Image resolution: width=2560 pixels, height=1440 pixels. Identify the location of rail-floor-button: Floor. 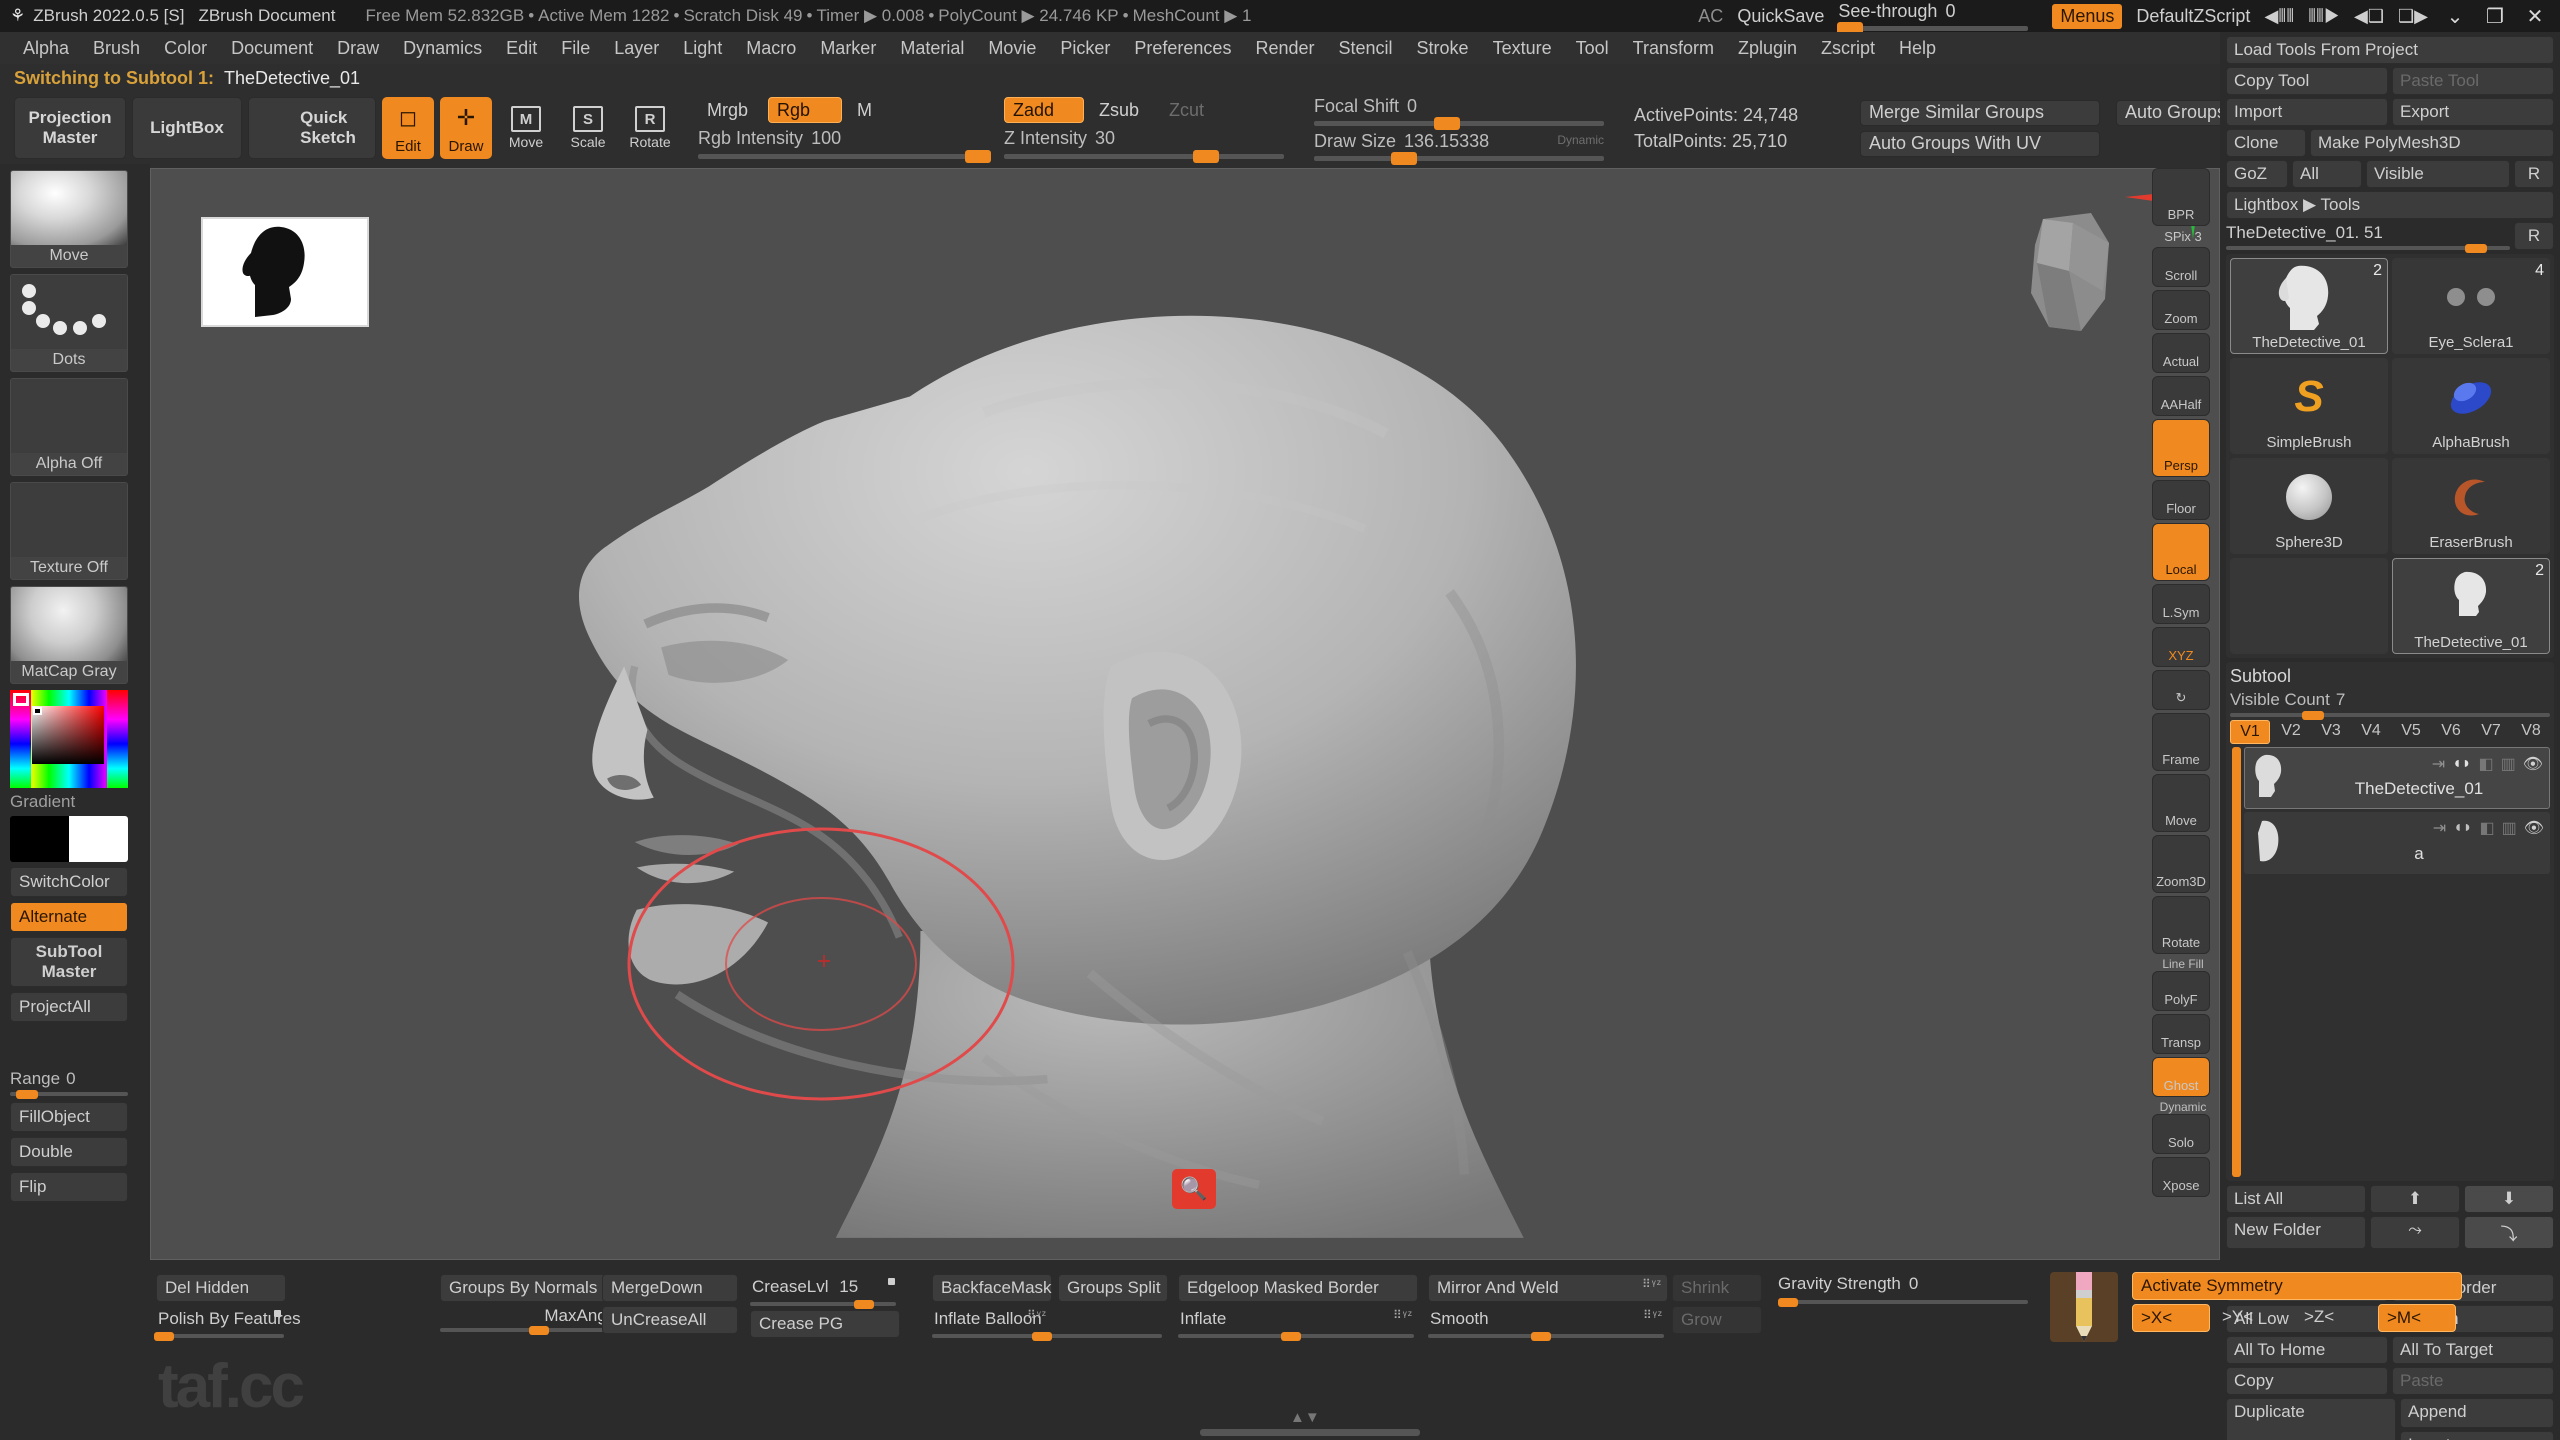
(2181, 500).